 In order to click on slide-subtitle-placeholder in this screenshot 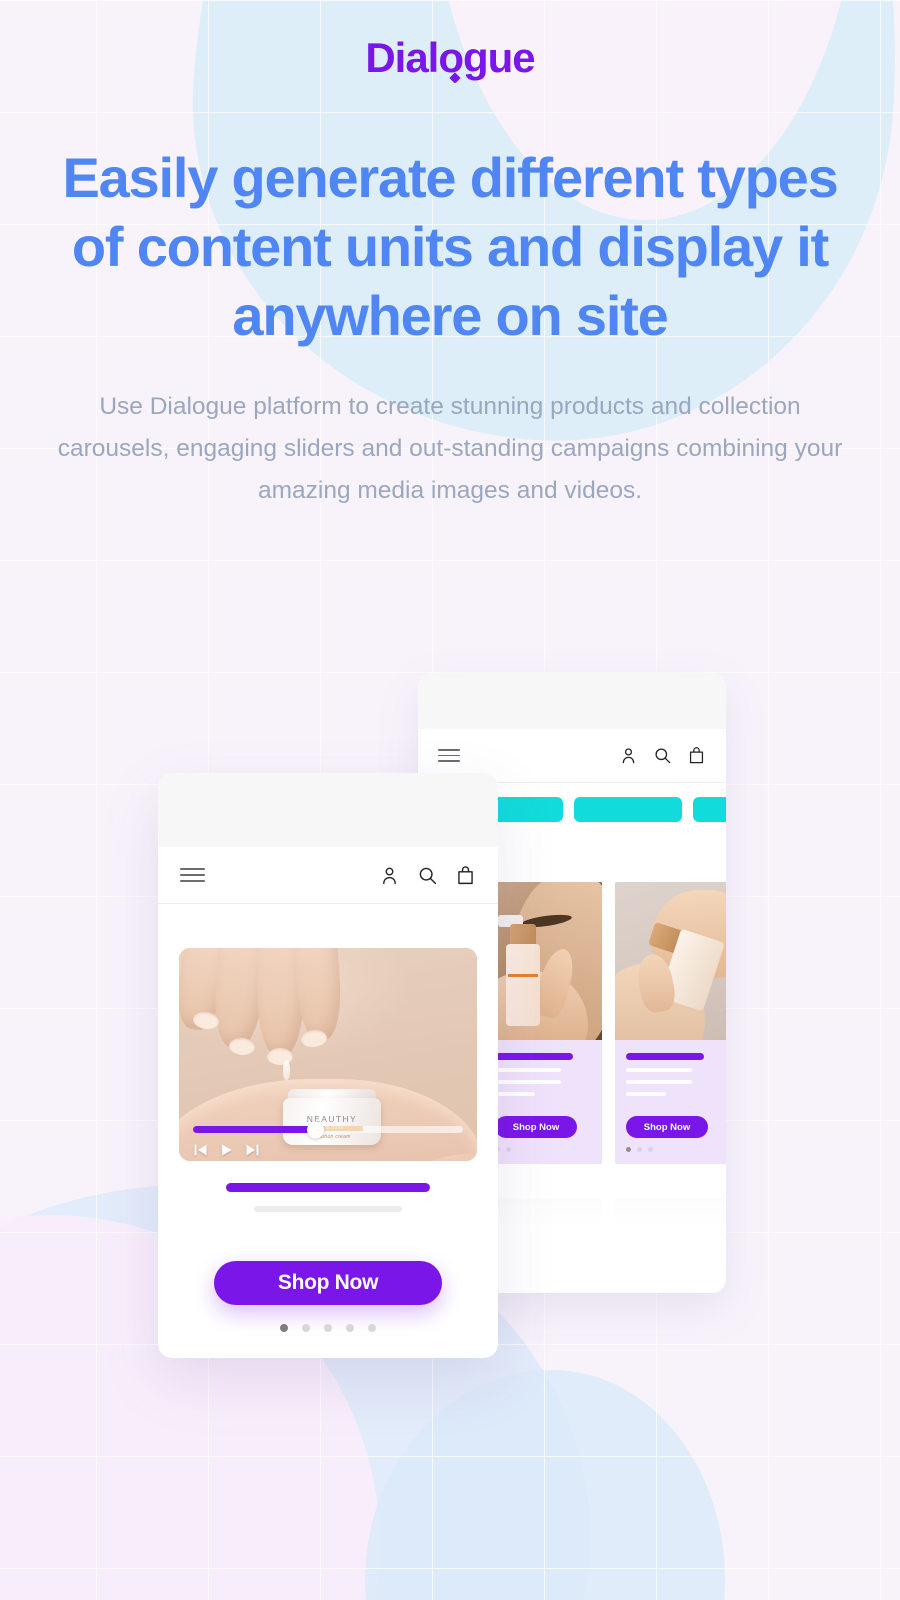, I will do `click(328, 1209)`.